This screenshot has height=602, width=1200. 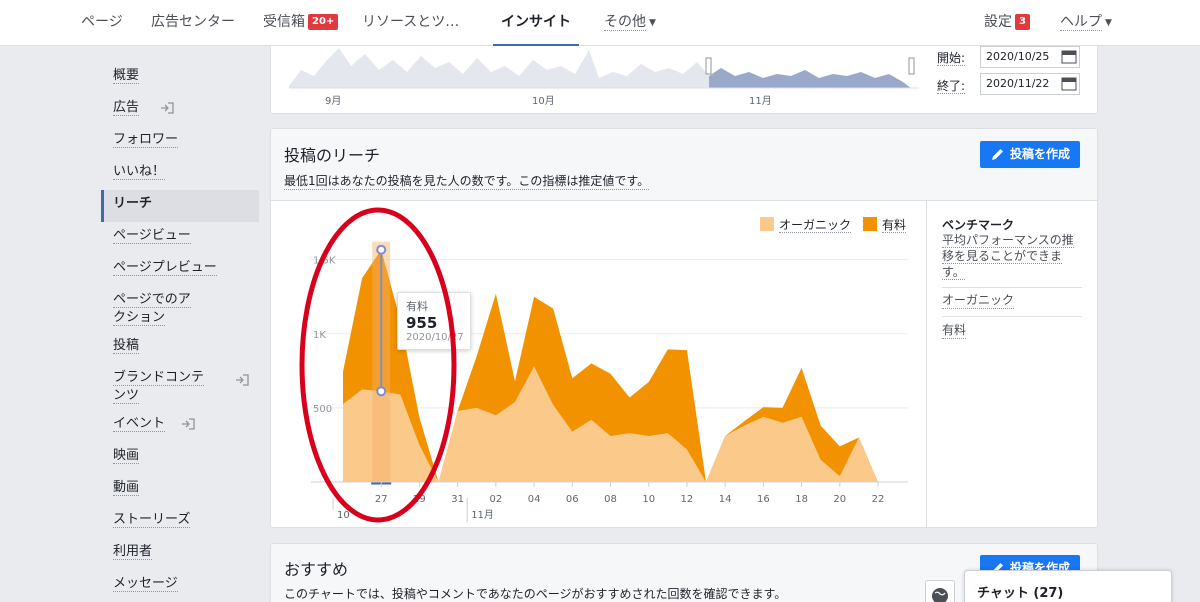 I want to click on date-range-card: 9月 10月 11月 開始: 2020/10/25 終了: 2020/11/22, so click(x=684, y=80).